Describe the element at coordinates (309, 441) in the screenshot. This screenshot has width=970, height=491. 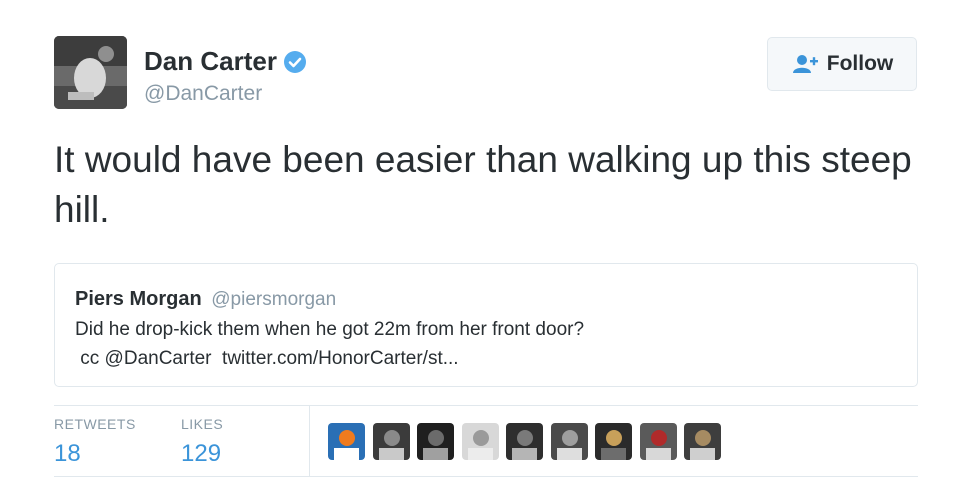
I see `stats-vertical-divider` at that location.